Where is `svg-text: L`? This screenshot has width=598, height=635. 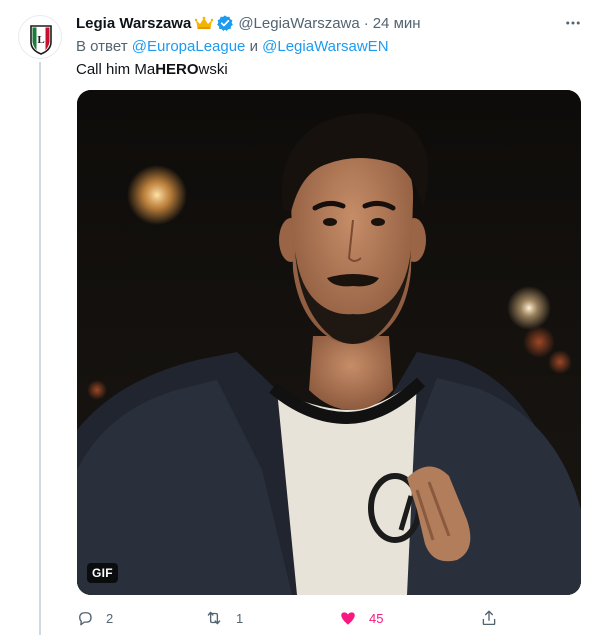 svg-text: L is located at coordinates (40, 40).